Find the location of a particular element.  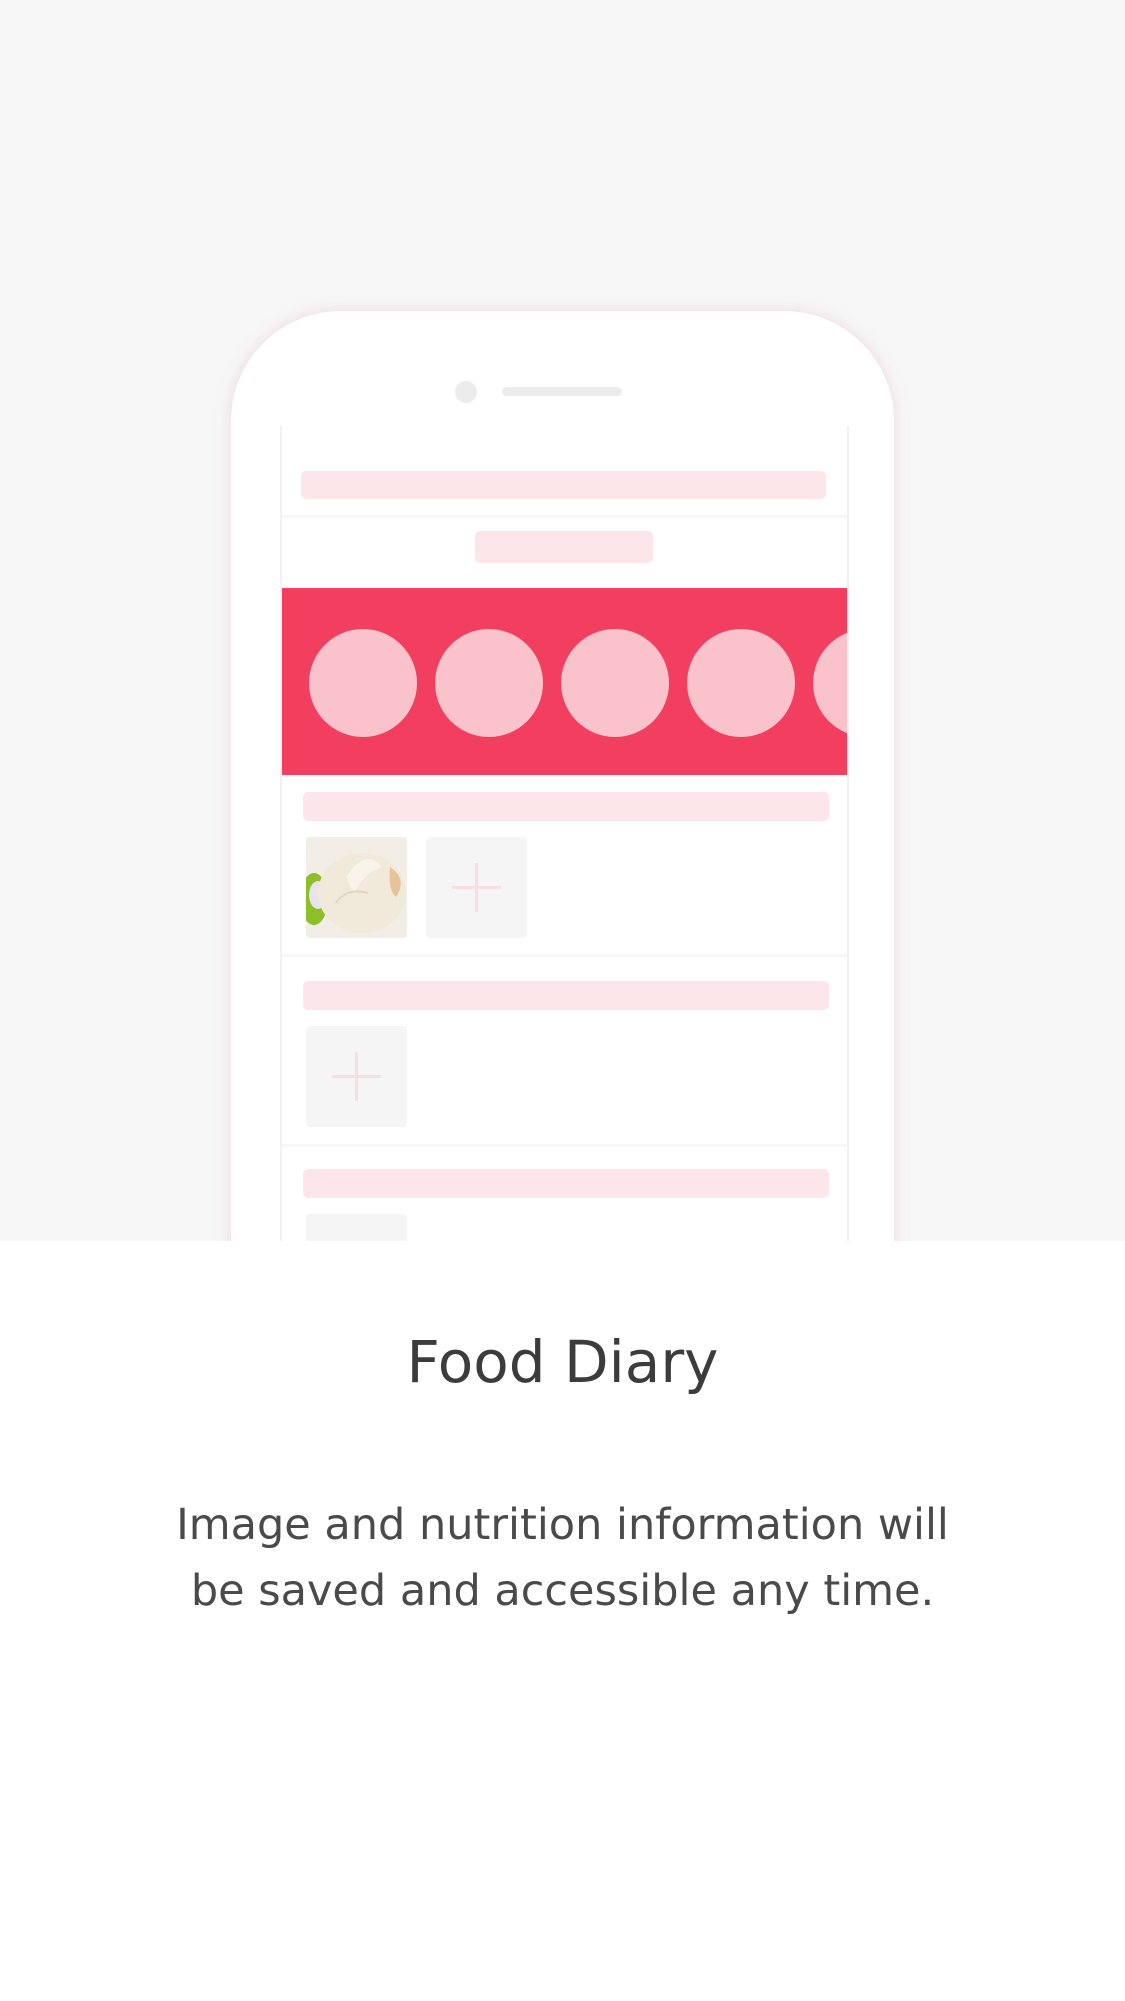

meal-photo-tile is located at coordinates (356, 887).